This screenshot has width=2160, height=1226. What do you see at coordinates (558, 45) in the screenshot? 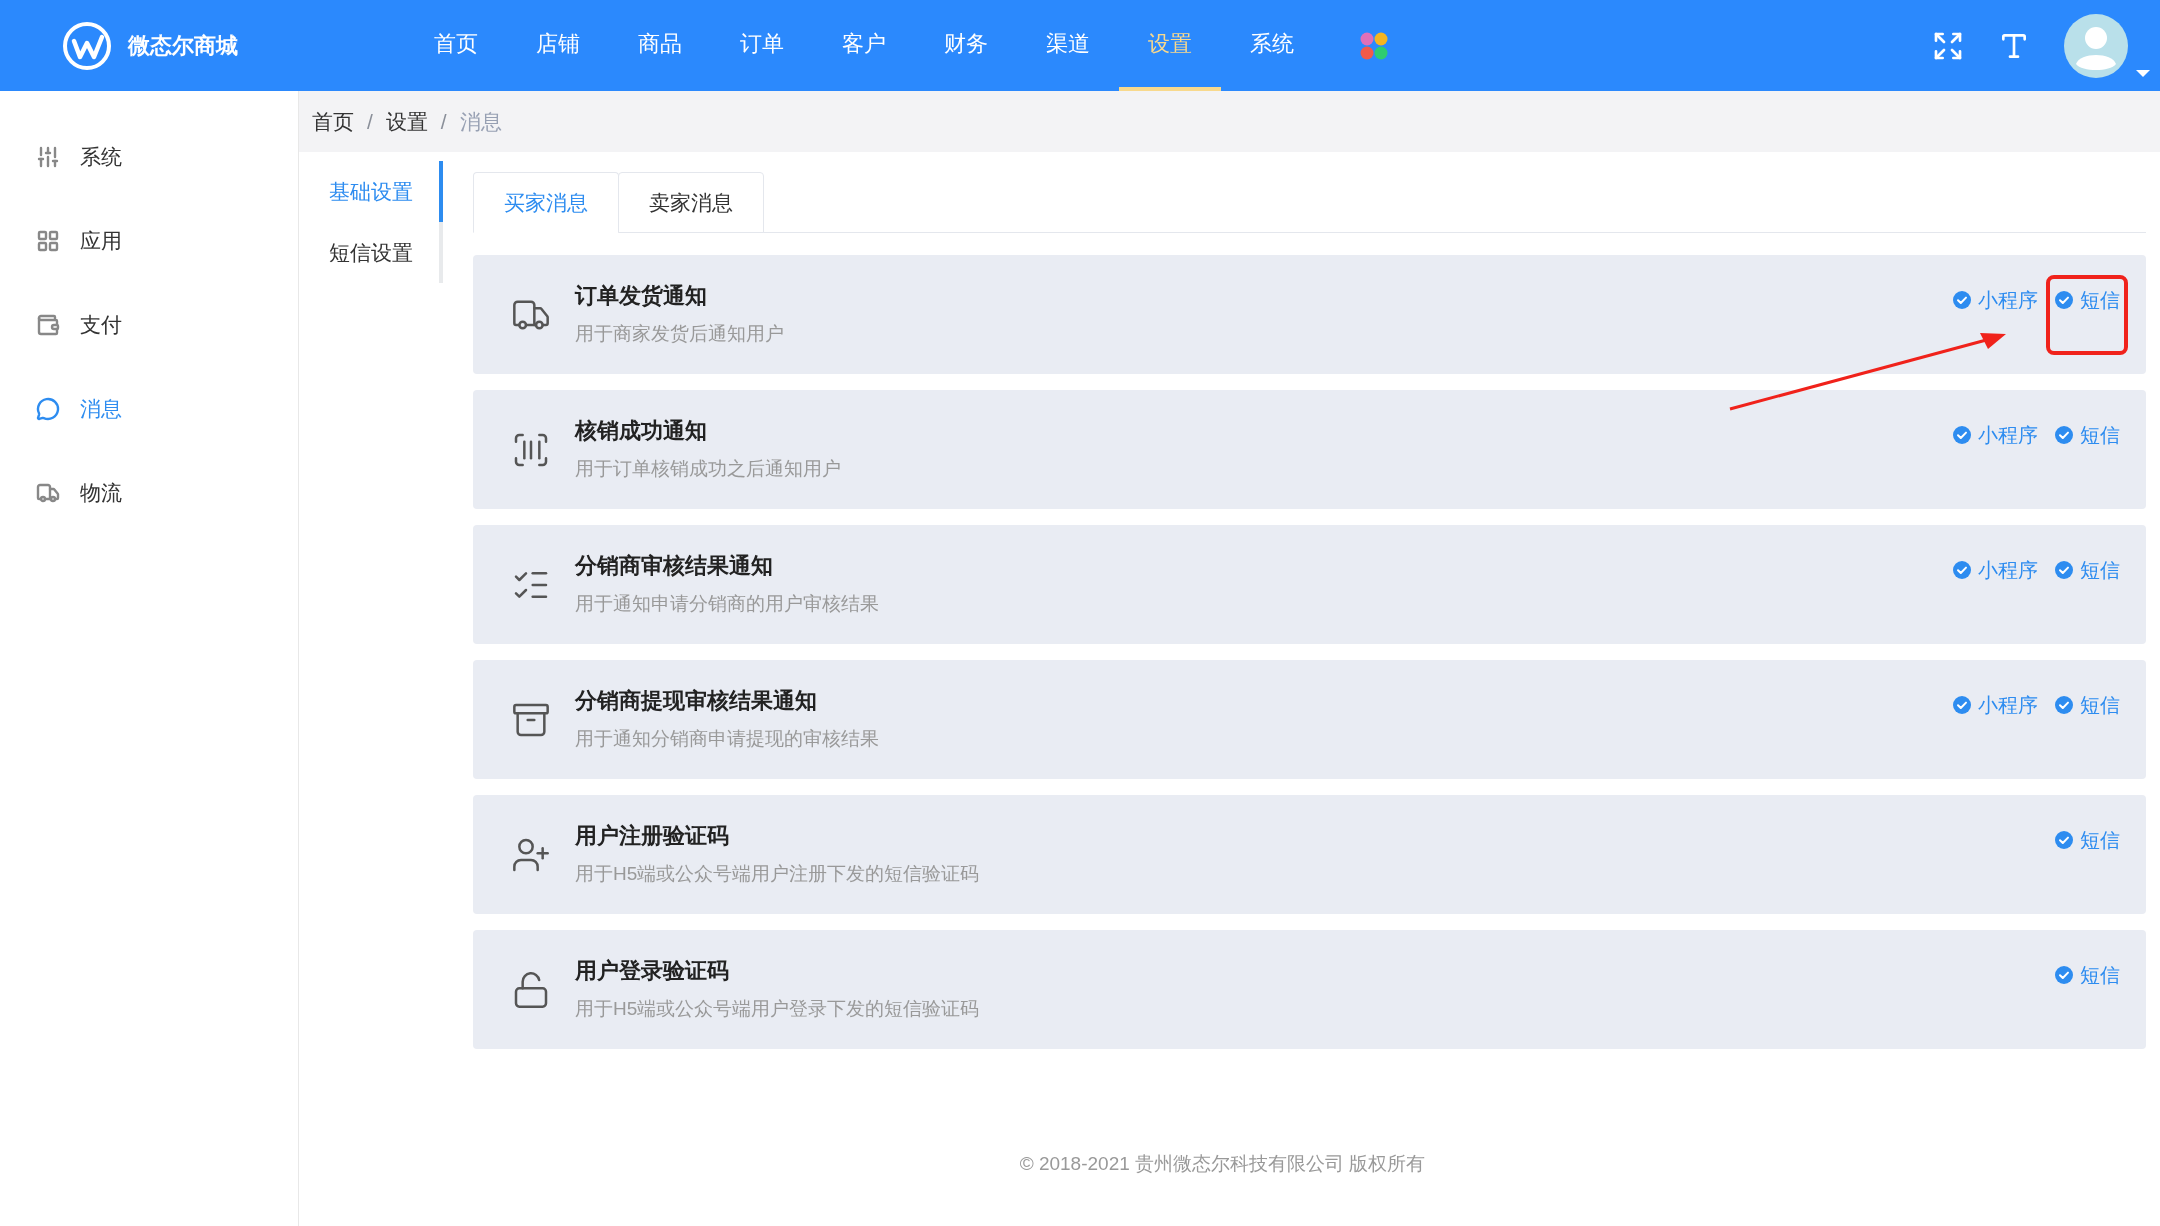
I see `nav-tab: 店铺` at bounding box center [558, 45].